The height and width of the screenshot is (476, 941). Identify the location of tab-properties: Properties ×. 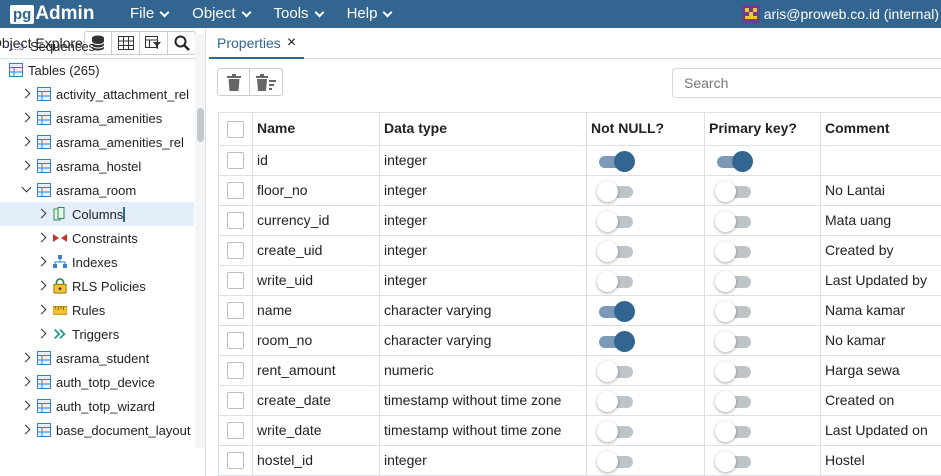
(257, 43).